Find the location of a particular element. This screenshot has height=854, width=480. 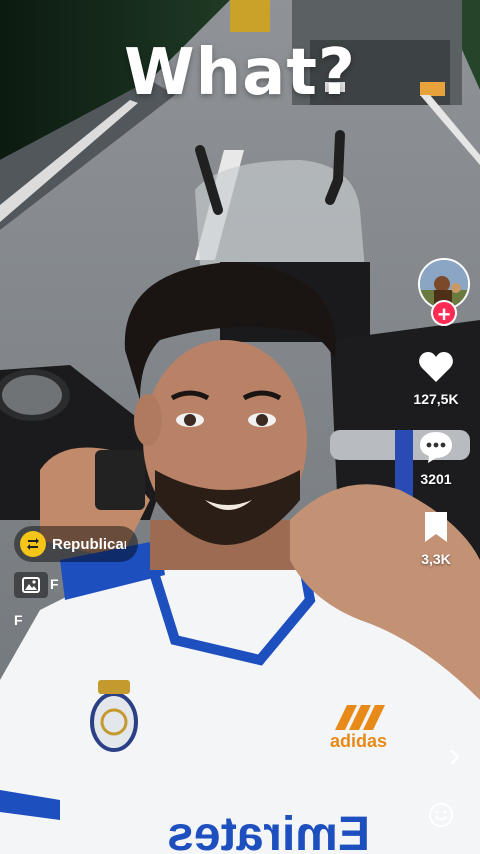

like-button: 127,5K is located at coordinates (436, 378).